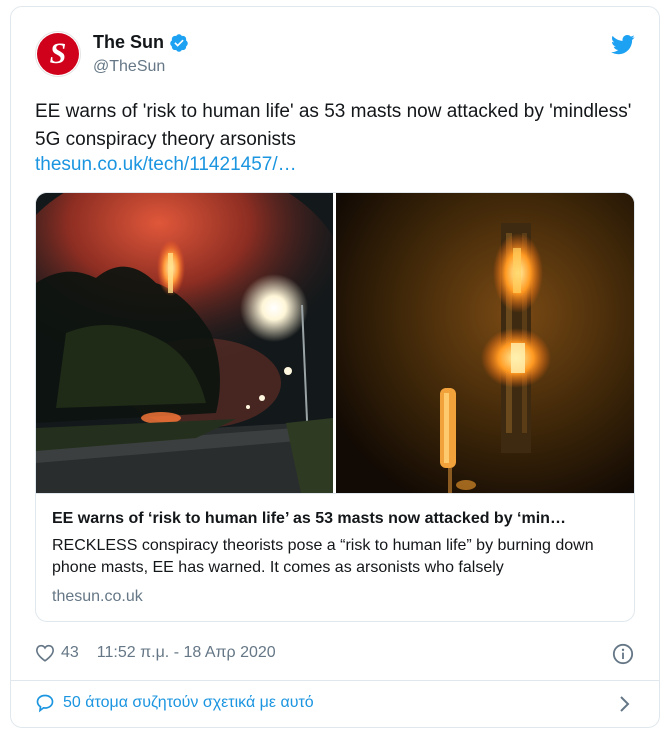  I want to click on chevron-right-icon, so click(624, 704).